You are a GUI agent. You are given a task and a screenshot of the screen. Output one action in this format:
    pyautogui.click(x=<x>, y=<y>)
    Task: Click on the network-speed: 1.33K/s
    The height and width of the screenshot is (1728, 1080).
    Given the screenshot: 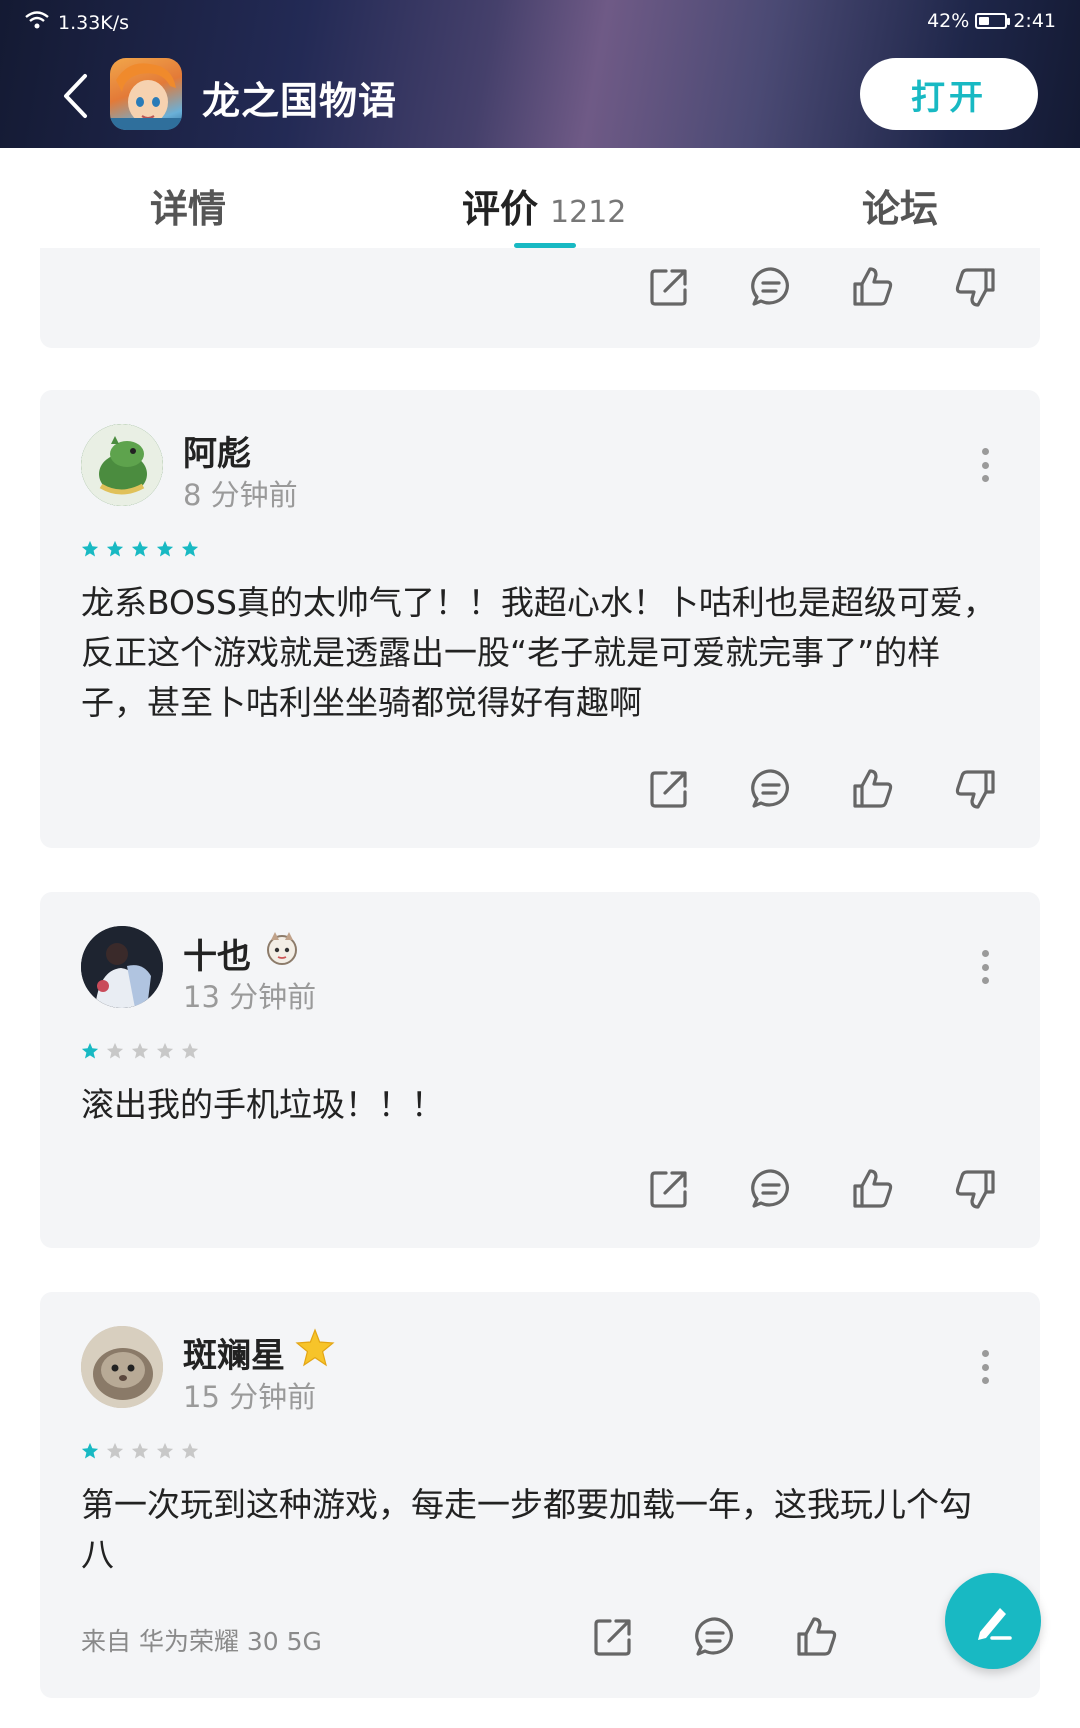 What is the action you would take?
    pyautogui.click(x=94, y=22)
    